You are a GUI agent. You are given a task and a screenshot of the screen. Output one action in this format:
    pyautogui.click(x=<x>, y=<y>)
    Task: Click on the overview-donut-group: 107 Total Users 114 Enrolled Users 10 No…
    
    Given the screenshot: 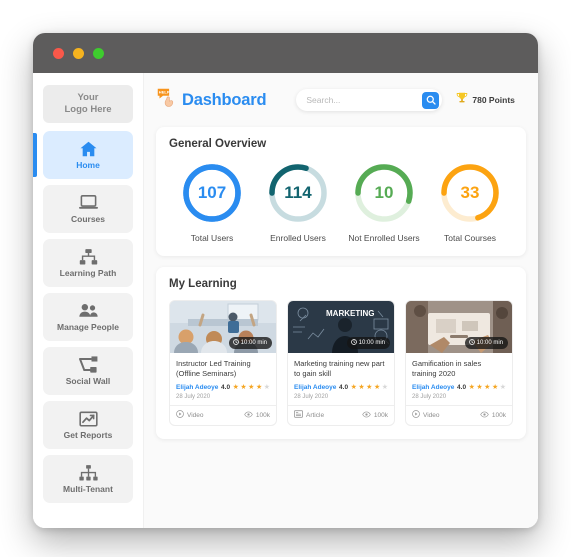 What is the action you would take?
    pyautogui.click(x=341, y=199)
    